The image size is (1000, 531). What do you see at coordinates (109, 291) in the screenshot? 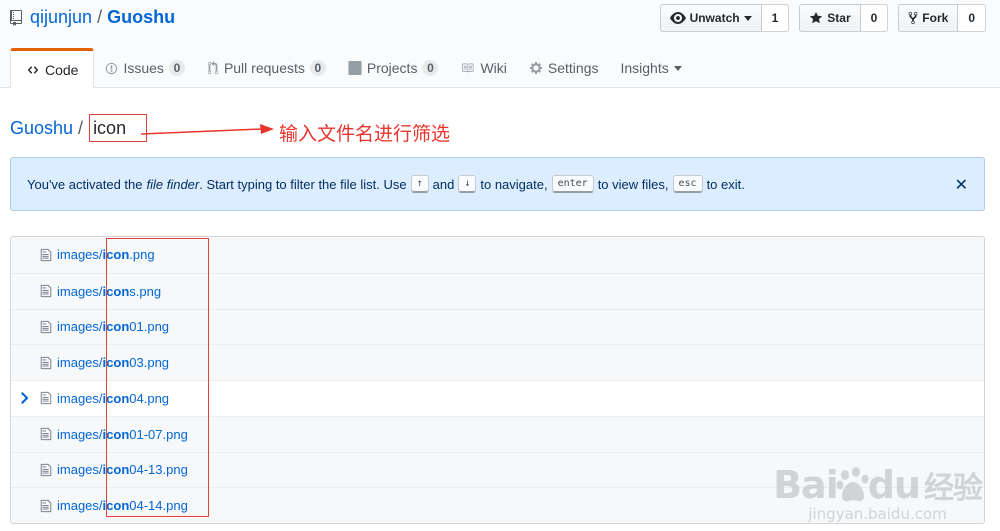
I see `file-link: images/icons.png` at bounding box center [109, 291].